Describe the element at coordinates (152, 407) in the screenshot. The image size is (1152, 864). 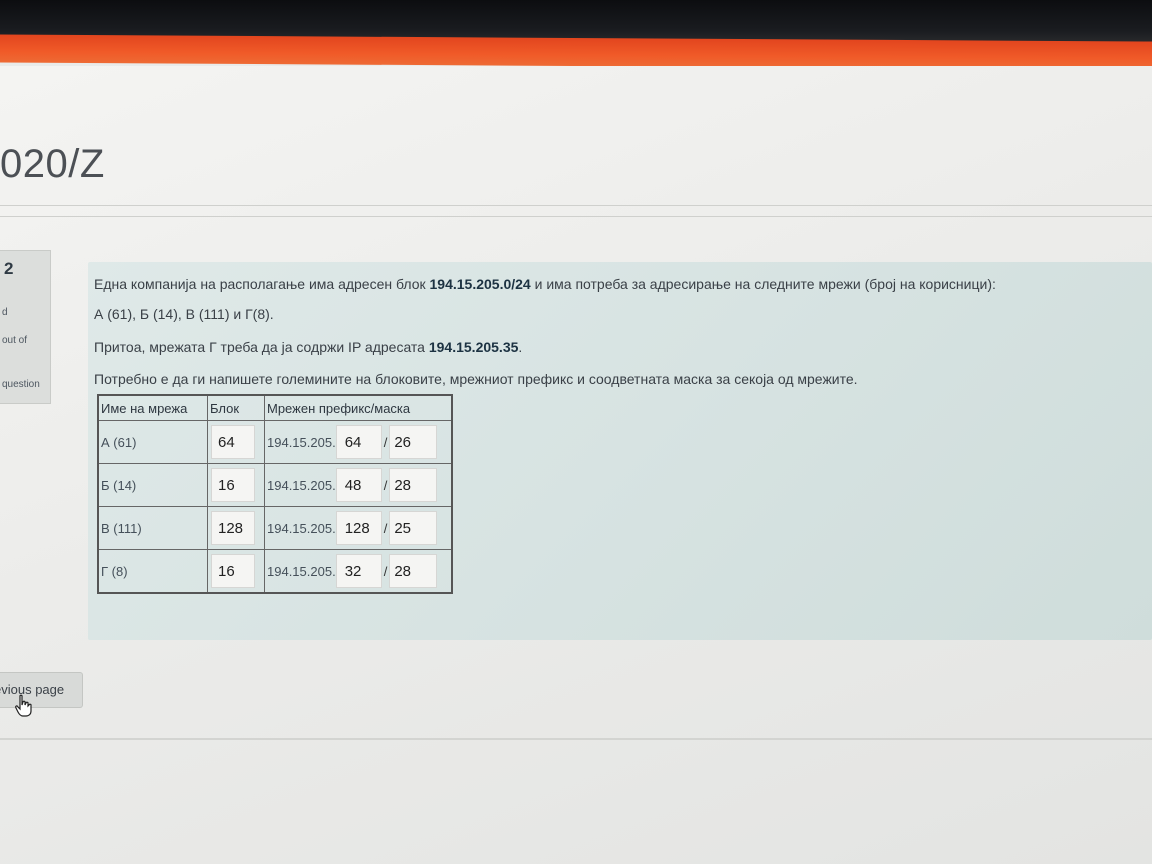
I see `column-header: Име на мрежа` at that location.